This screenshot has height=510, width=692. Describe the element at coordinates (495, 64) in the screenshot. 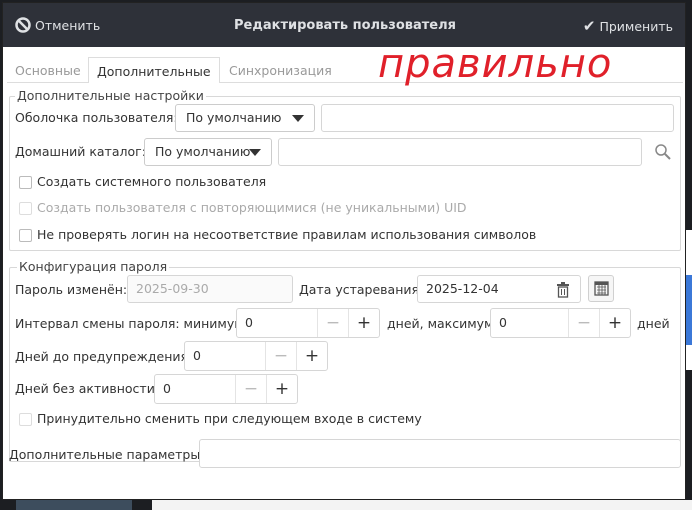

I see `handwritten-annotation: правильно` at that location.